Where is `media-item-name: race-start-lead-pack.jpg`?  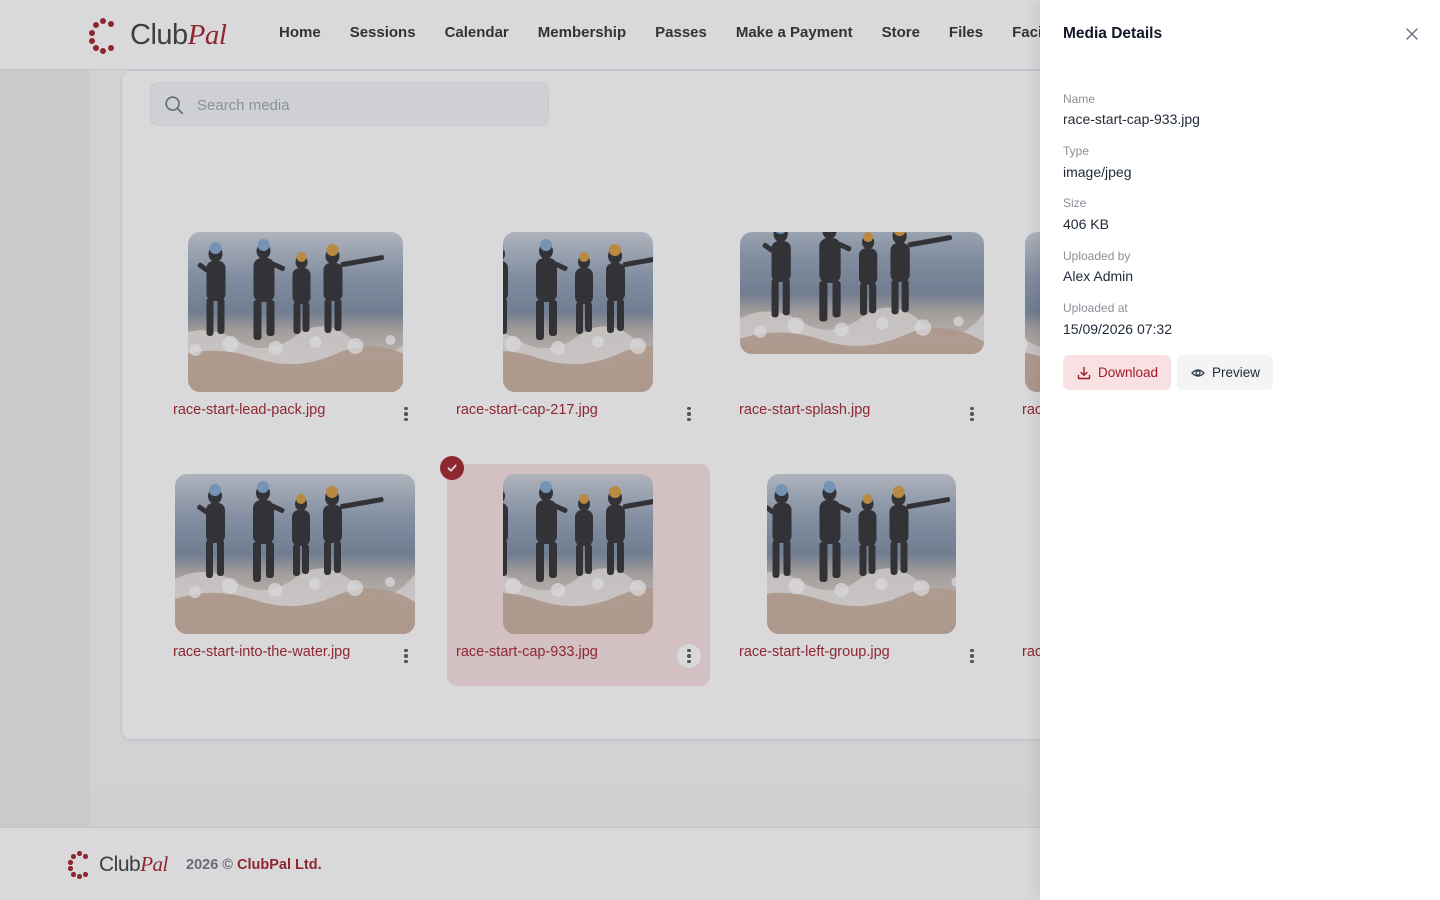
media-item-name: race-start-lead-pack.jpg is located at coordinates (249, 410).